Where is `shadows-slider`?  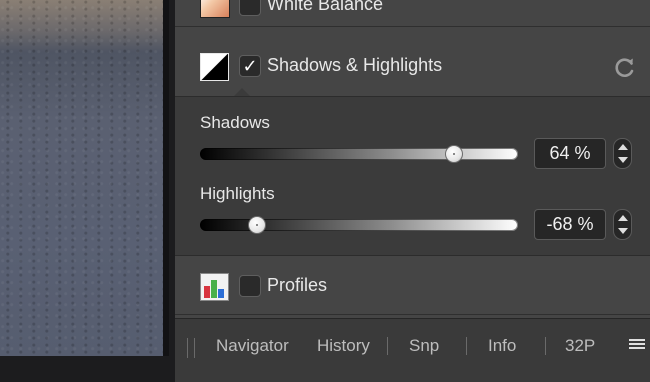 shadows-slider is located at coordinates (359, 154).